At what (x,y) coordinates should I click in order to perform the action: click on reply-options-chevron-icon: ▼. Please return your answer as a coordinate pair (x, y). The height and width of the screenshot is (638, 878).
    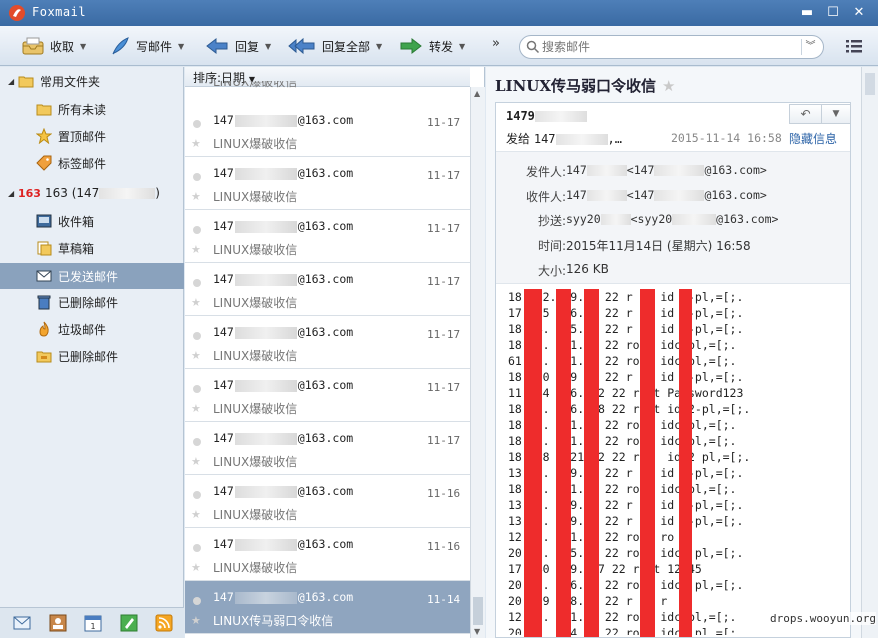
    Looking at the image, I should click on (836, 114).